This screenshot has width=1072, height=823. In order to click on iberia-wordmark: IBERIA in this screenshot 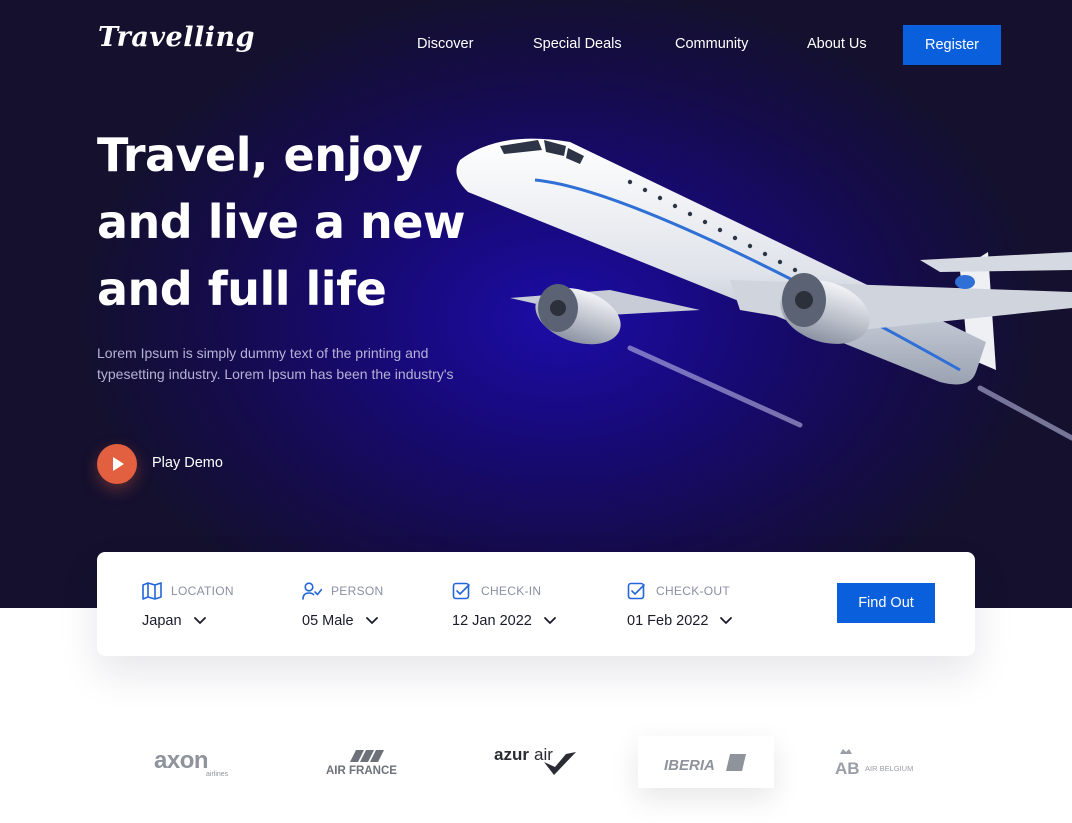, I will do `click(689, 765)`.